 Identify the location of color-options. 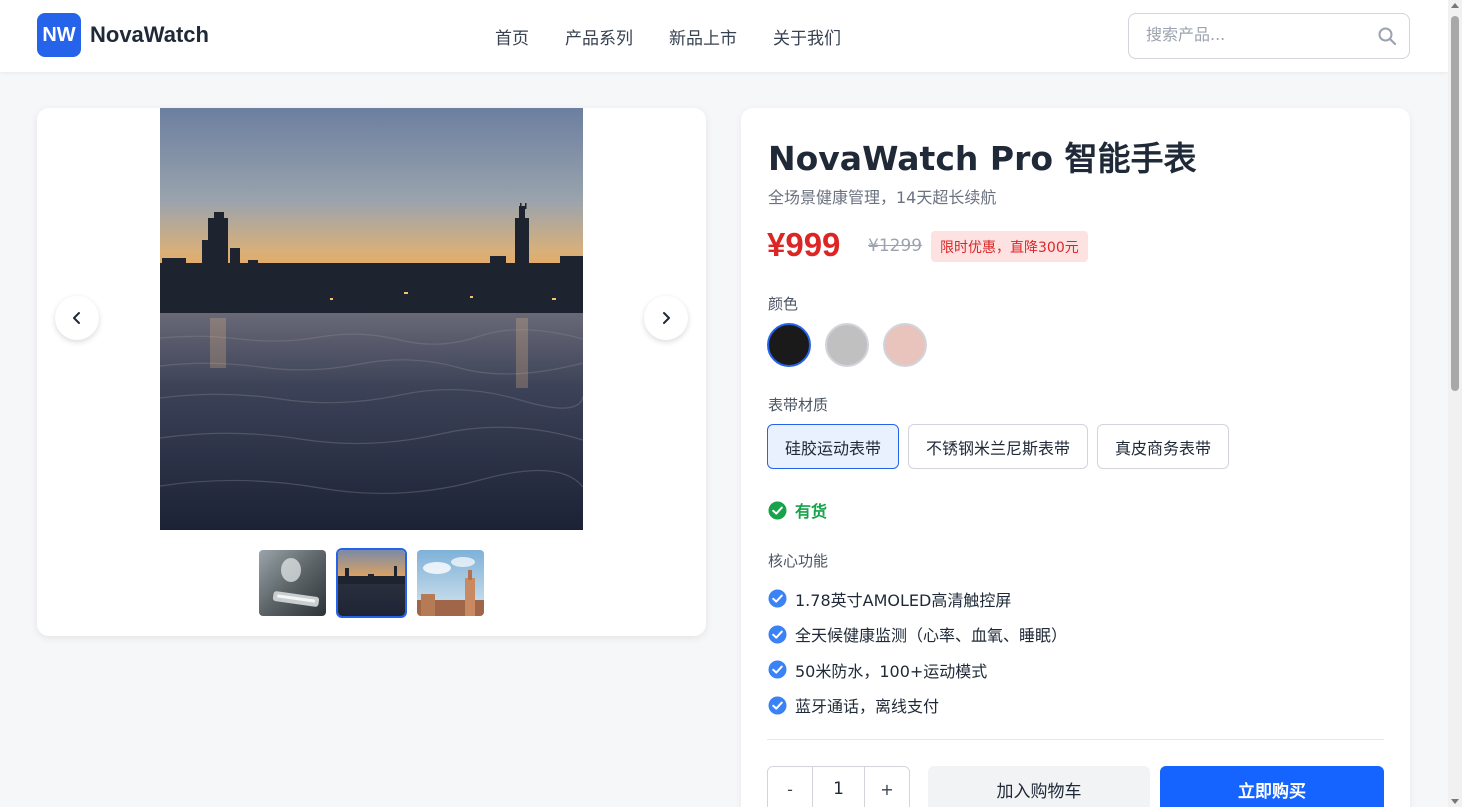
(847, 345).